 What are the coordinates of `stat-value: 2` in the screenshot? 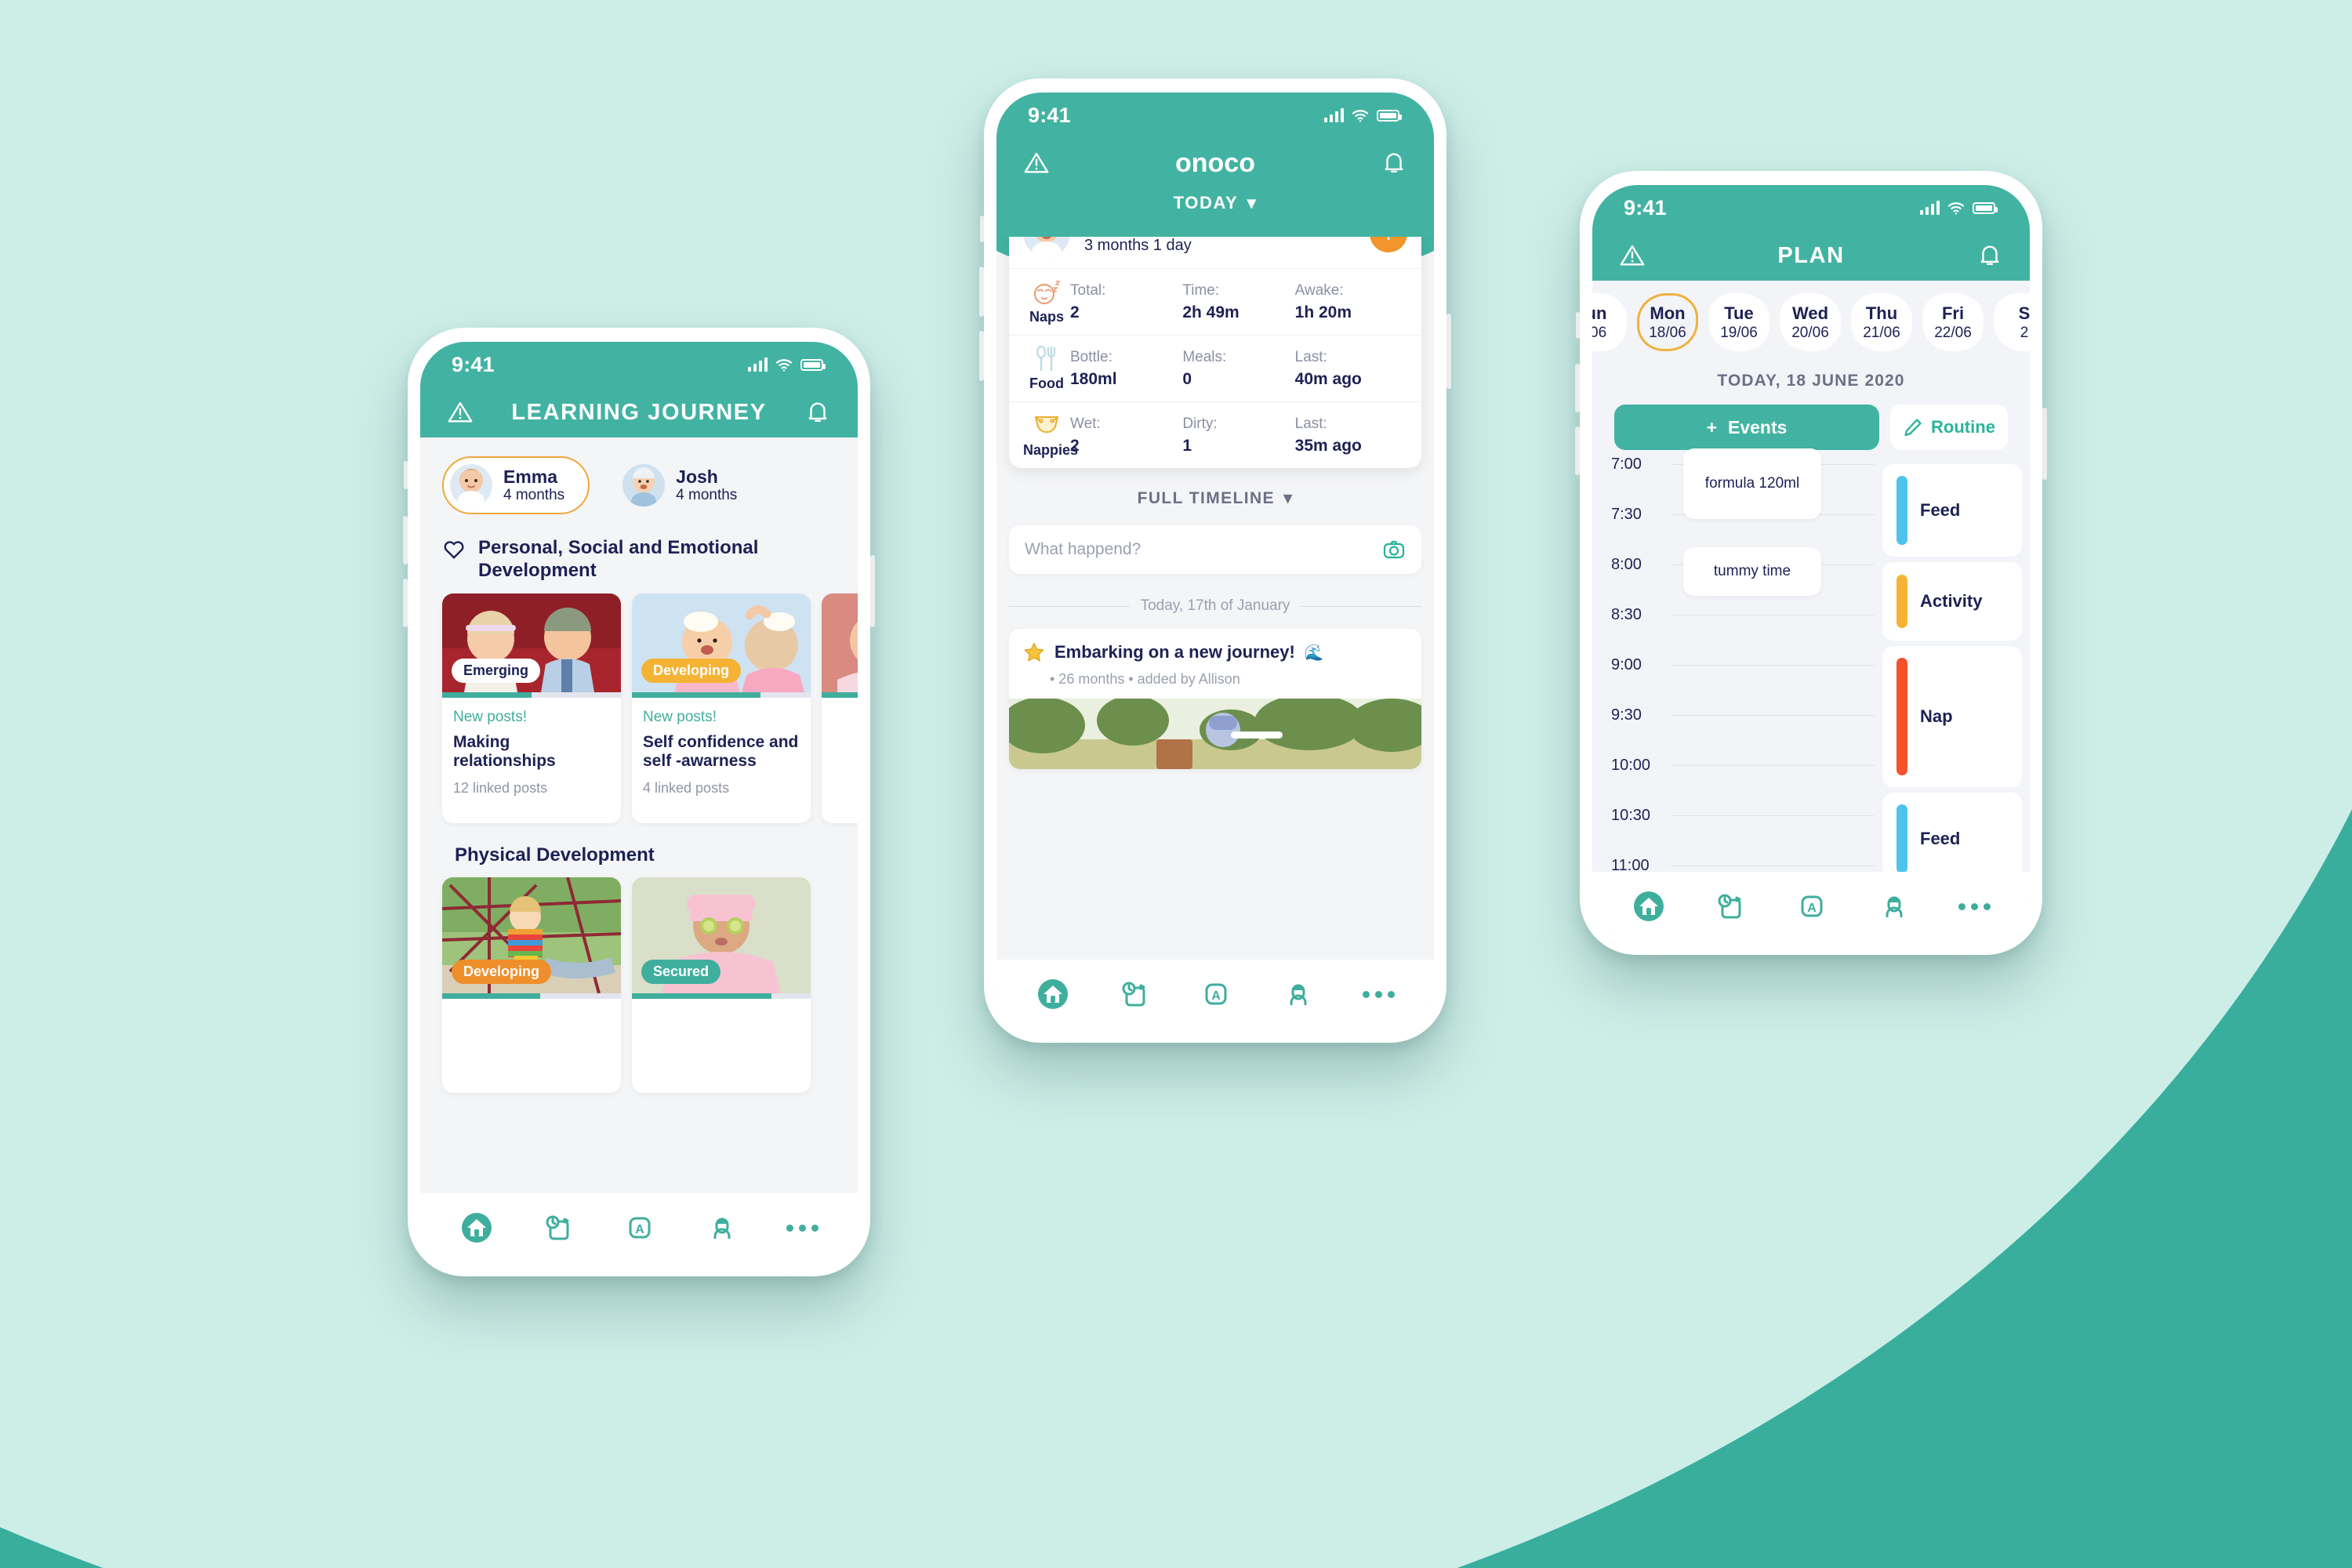 It's located at (1075, 445).